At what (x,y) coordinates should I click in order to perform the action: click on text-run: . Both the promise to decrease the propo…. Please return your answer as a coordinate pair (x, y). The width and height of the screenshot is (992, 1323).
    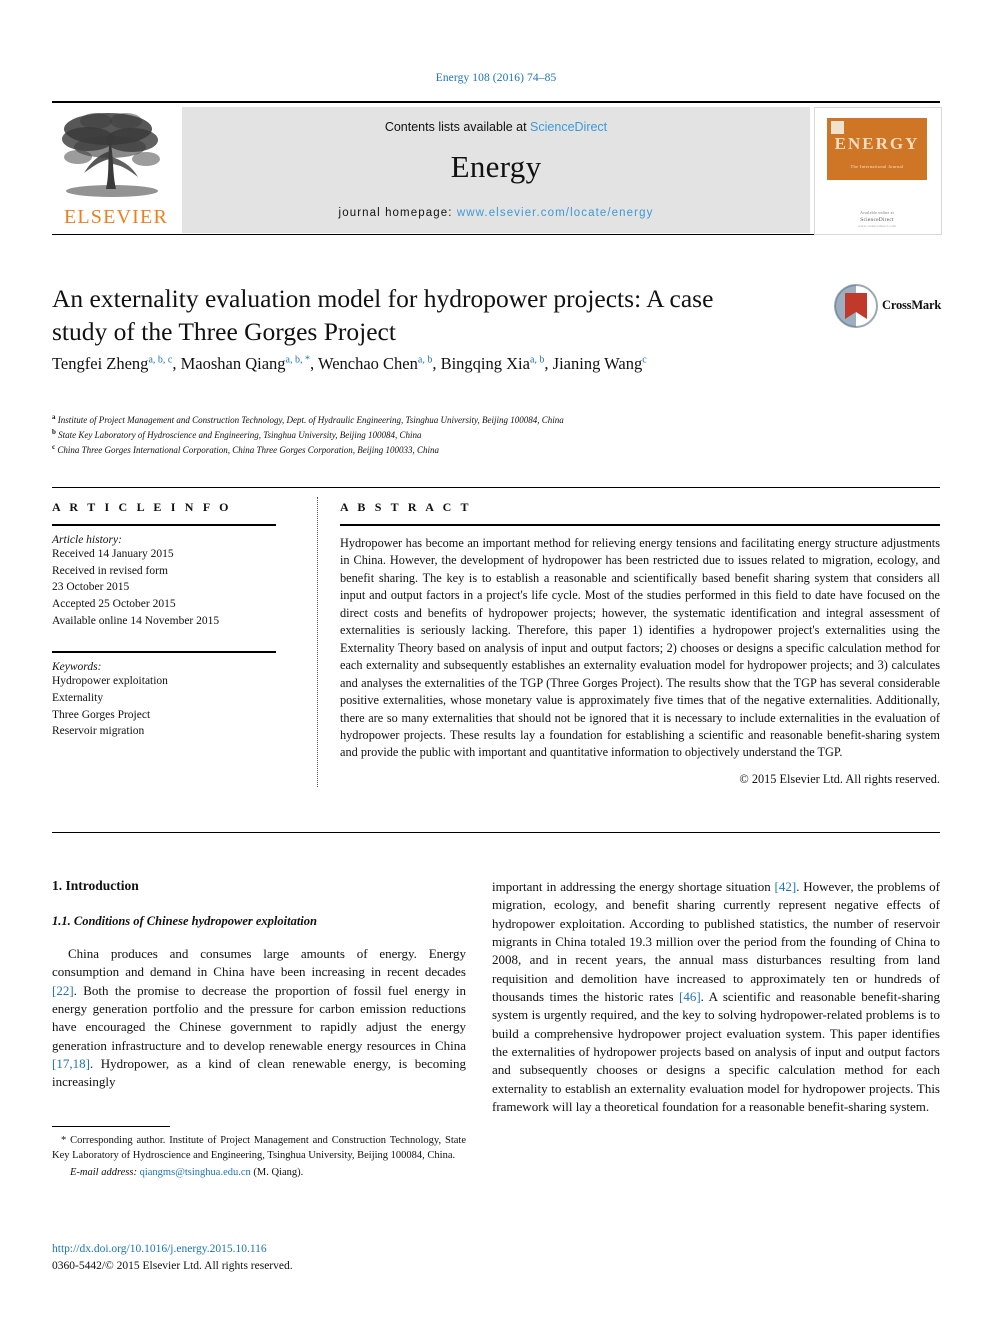
    Looking at the image, I should click on (259, 1017).